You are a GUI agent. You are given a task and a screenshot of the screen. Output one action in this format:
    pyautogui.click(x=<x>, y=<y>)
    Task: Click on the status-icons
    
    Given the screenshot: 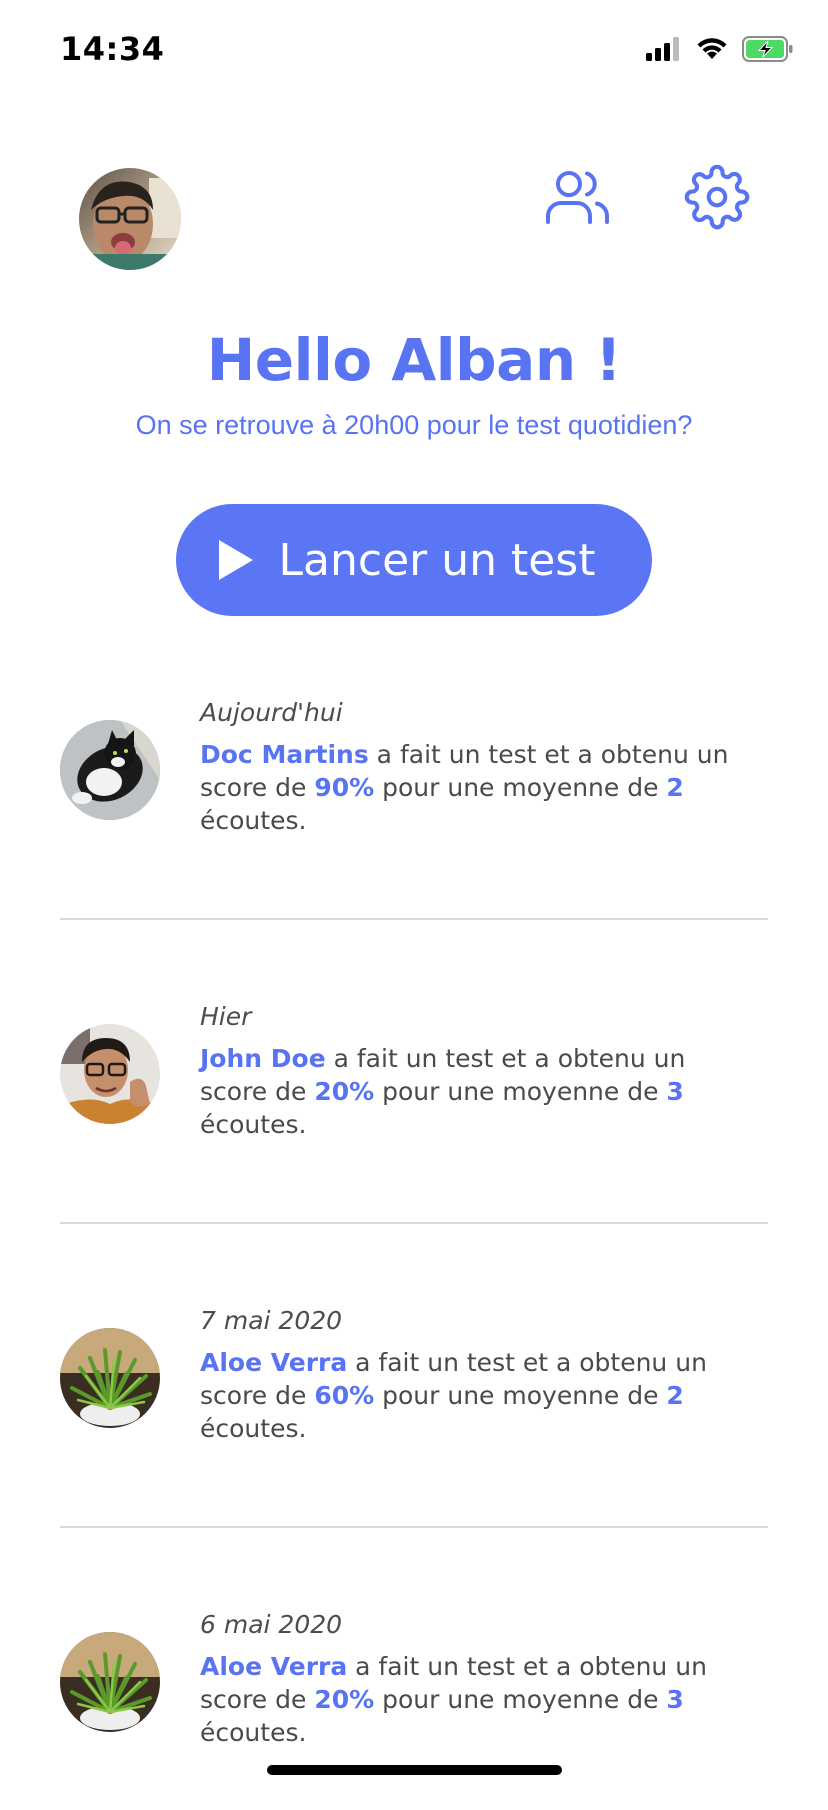 What is the action you would take?
    pyautogui.click(x=720, y=49)
    